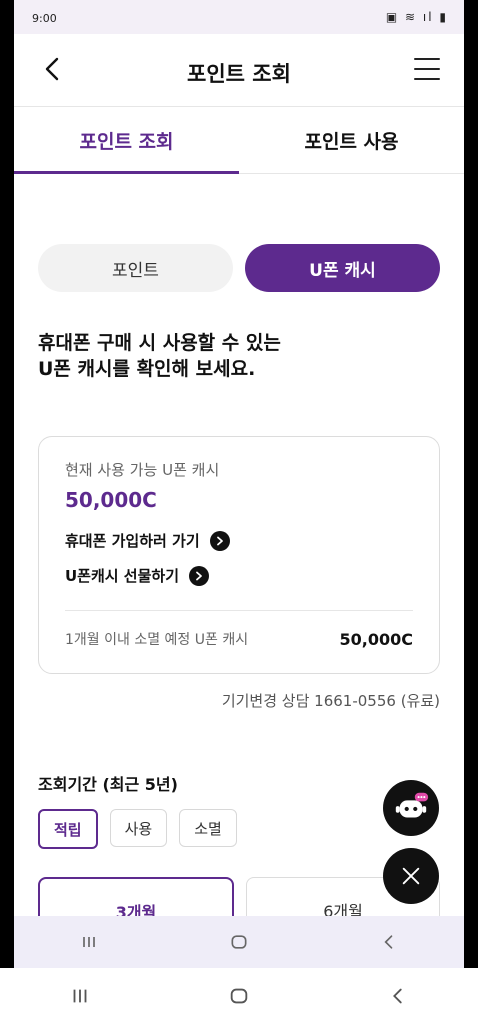 The height and width of the screenshot is (1024, 478). Describe the element at coordinates (427, 69) in the screenshot. I see `hamburger-menu-icon` at that location.